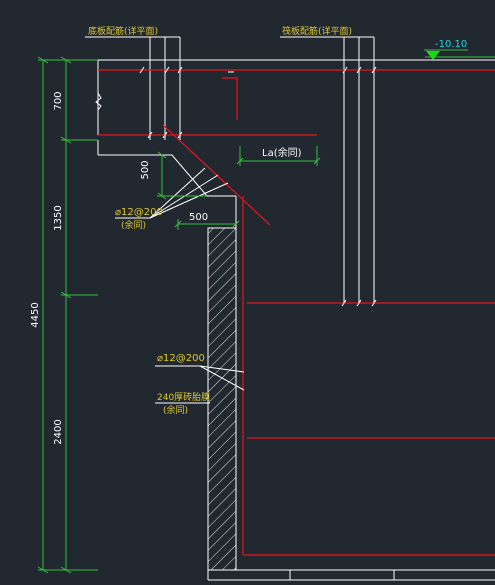 The width and height of the screenshot is (495, 585). I want to click on elevation-label: -10.10, so click(451, 44).